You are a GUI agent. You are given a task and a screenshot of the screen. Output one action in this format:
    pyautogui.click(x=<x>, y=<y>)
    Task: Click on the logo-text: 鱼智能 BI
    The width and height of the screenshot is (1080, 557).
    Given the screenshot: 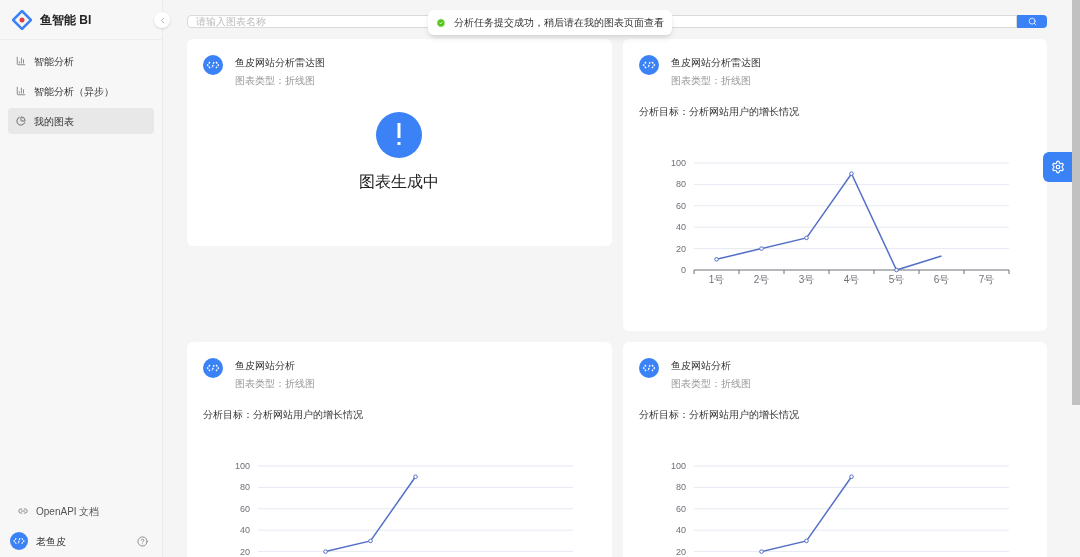 What is the action you would take?
    pyautogui.click(x=66, y=20)
    